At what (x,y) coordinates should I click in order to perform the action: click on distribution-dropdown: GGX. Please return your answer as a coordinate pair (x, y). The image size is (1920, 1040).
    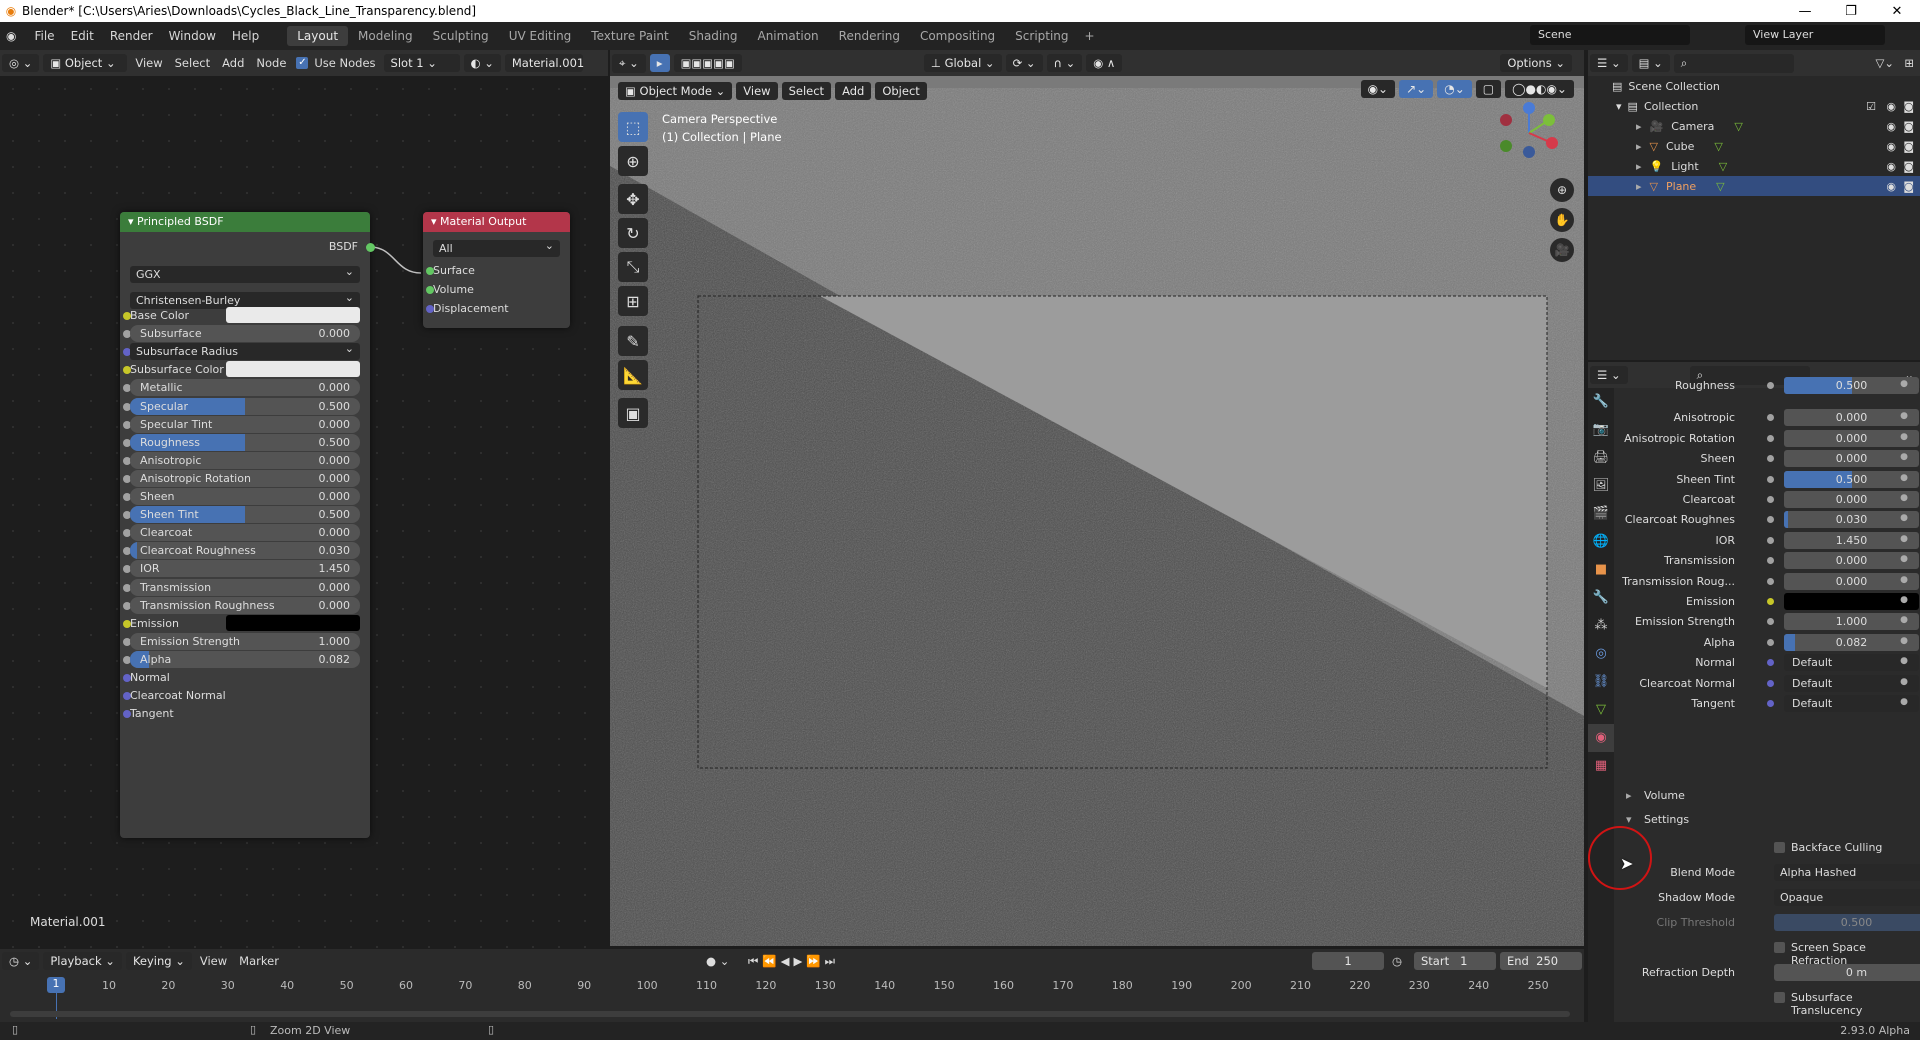
    Looking at the image, I should click on (245, 274).